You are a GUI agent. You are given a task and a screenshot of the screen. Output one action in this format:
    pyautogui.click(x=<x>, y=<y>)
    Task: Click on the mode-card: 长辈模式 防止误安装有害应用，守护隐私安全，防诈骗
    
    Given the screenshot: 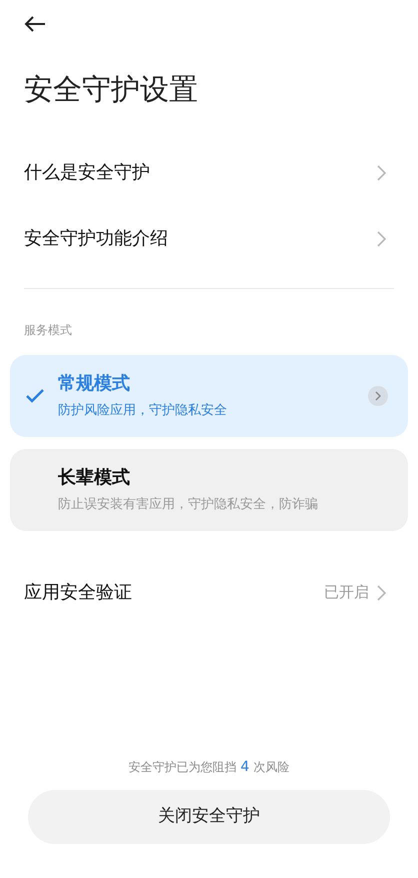 What is the action you would take?
    pyautogui.click(x=209, y=489)
    